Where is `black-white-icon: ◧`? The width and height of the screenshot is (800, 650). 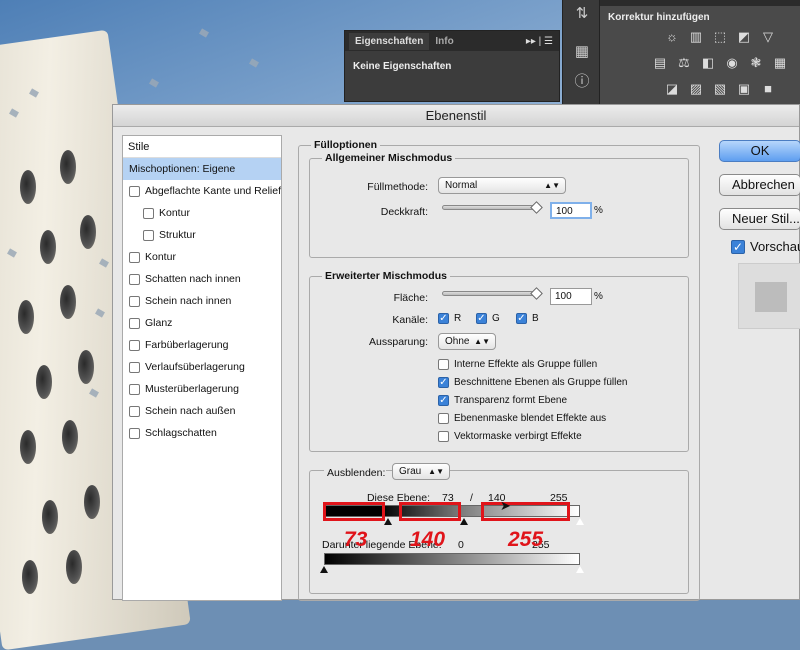
black-white-icon: ◧ is located at coordinates (708, 63).